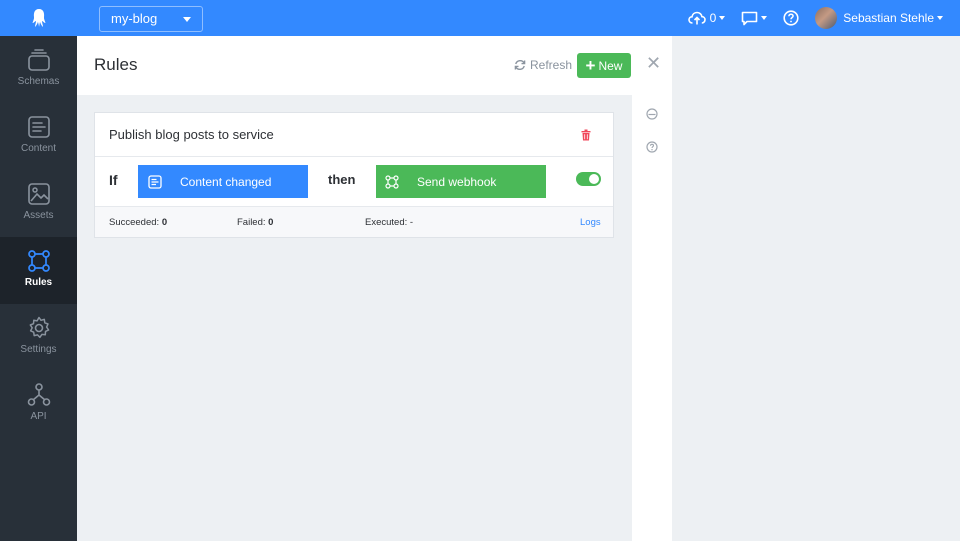  I want to click on history-icon, so click(652, 114).